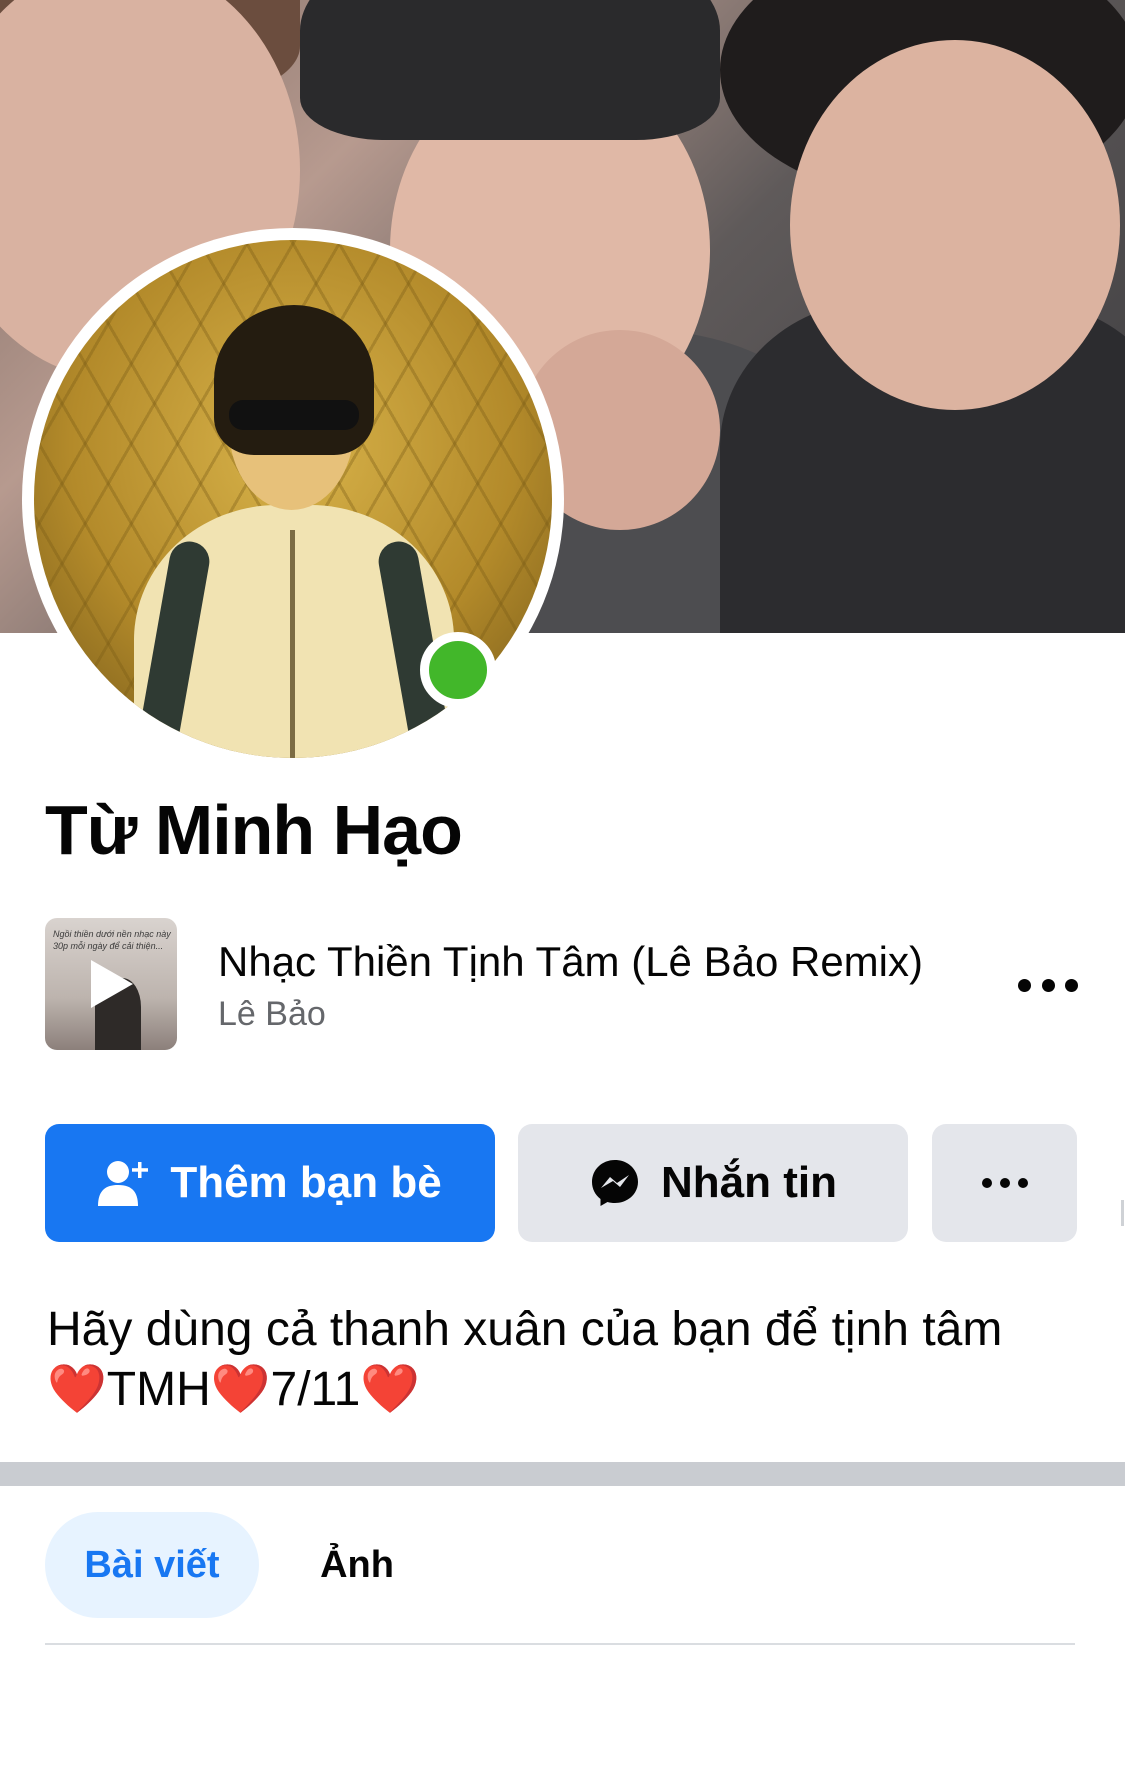  I want to click on bio-initials: TMH, so click(158, 1389).